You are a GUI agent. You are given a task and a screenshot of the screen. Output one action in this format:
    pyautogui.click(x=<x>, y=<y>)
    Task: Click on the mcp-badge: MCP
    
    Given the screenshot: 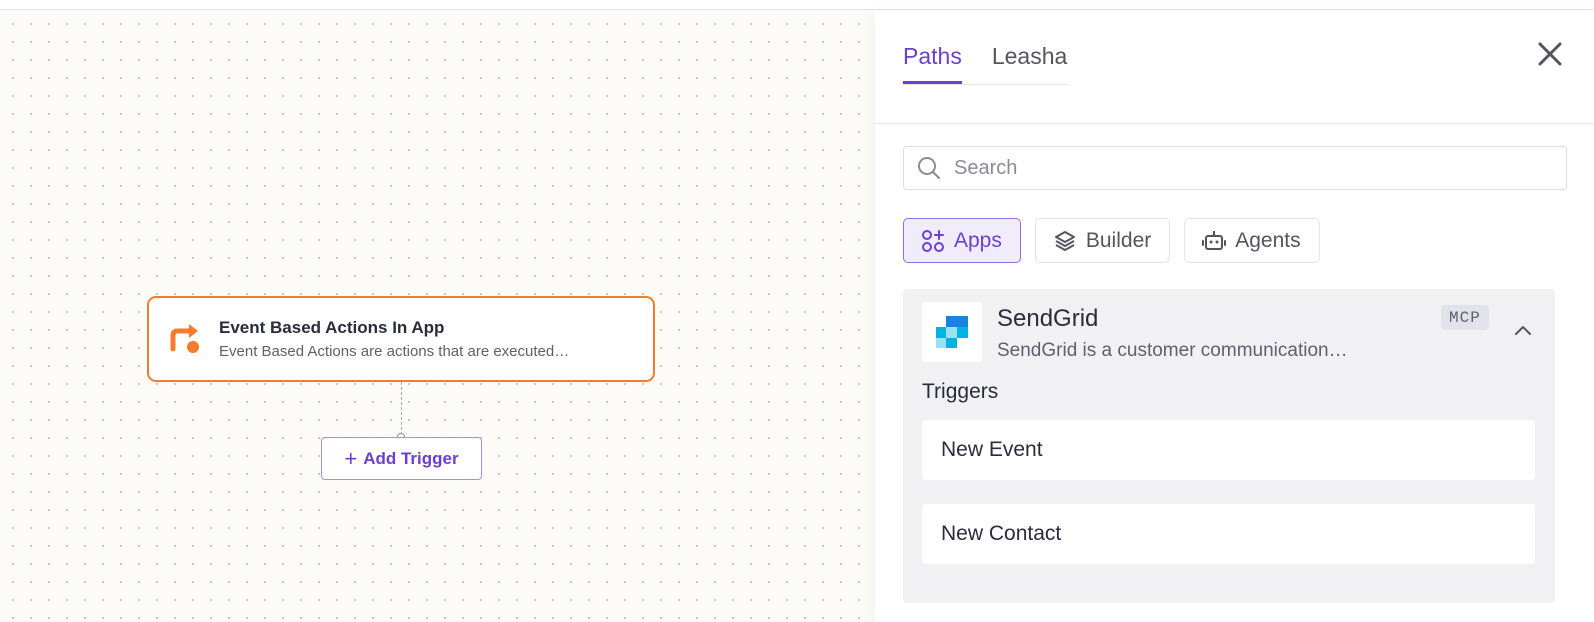 What is the action you would take?
    pyautogui.click(x=1465, y=317)
    